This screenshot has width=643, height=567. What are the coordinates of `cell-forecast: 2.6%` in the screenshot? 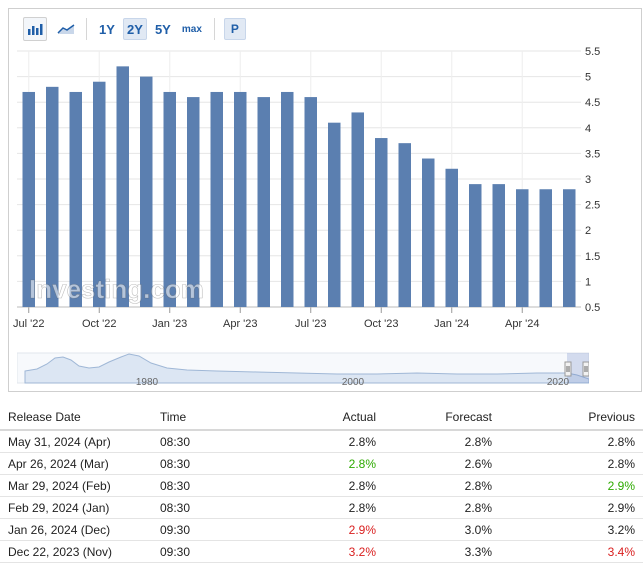 It's located at (442, 463).